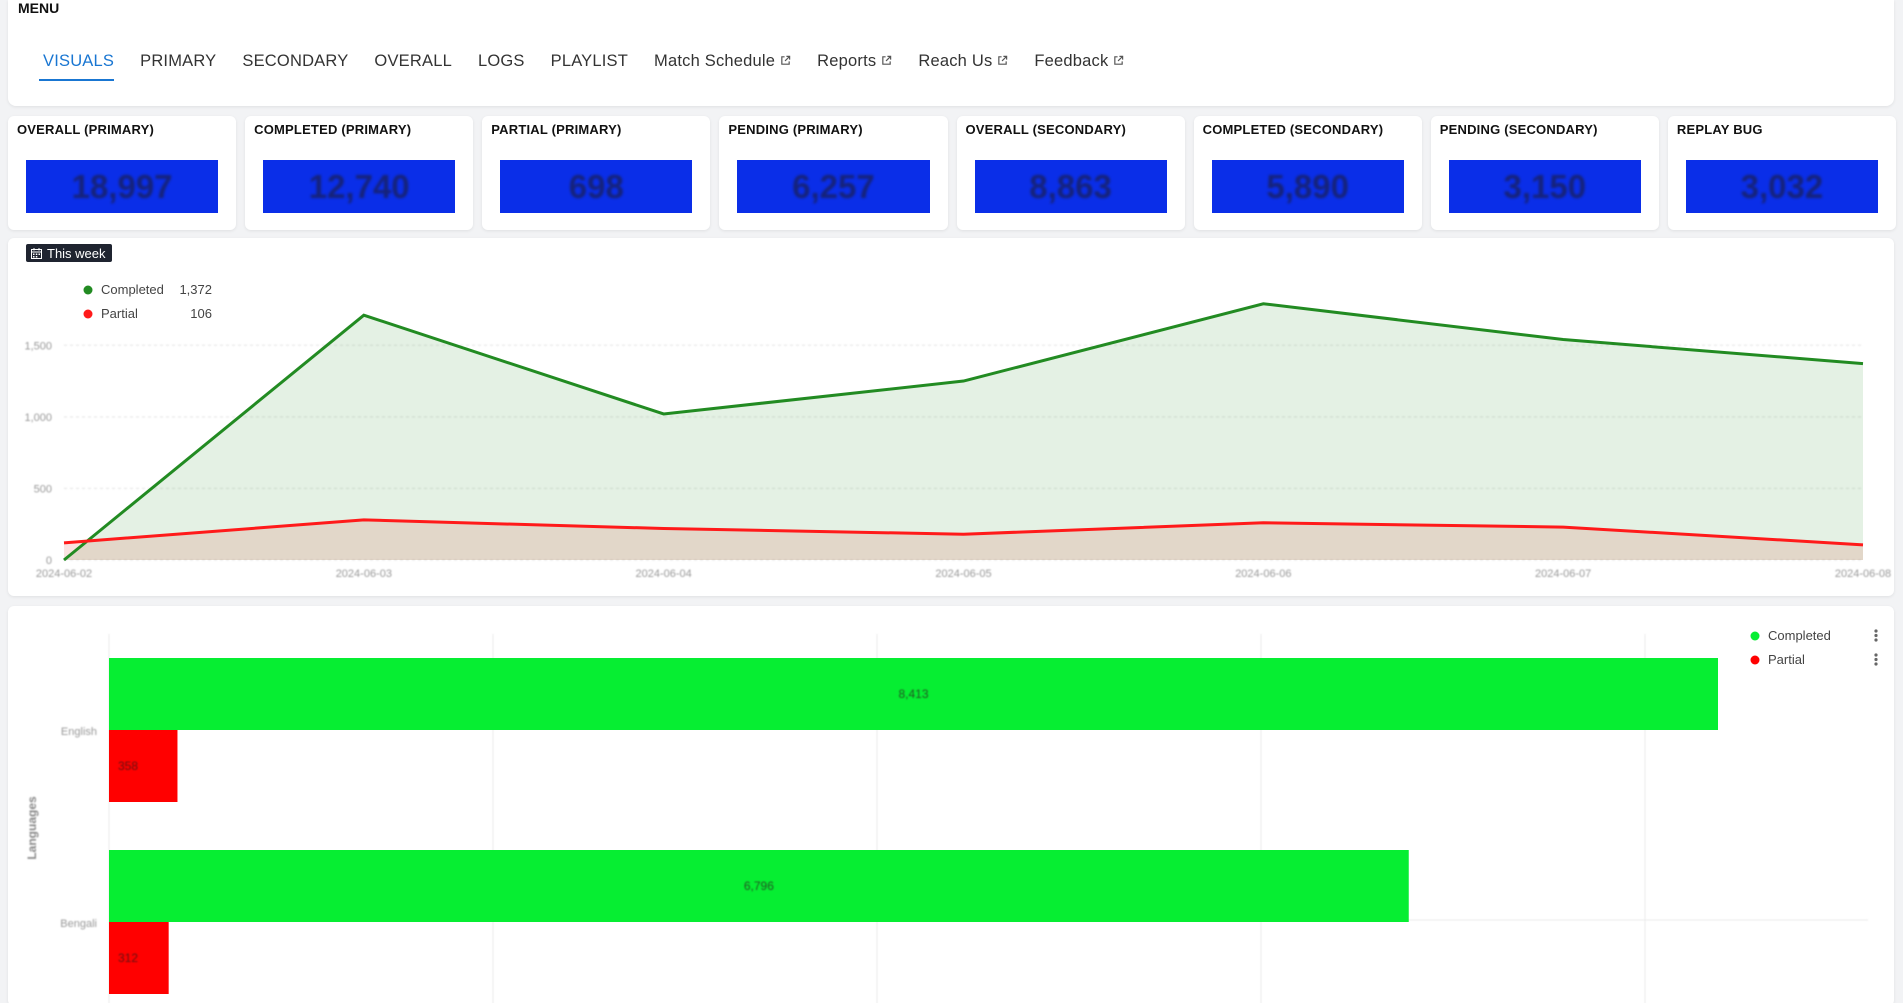 The width and height of the screenshot is (1903, 1003). I want to click on stat-card: COMPLETED (PRIMARY) 12,740, so click(359, 173).